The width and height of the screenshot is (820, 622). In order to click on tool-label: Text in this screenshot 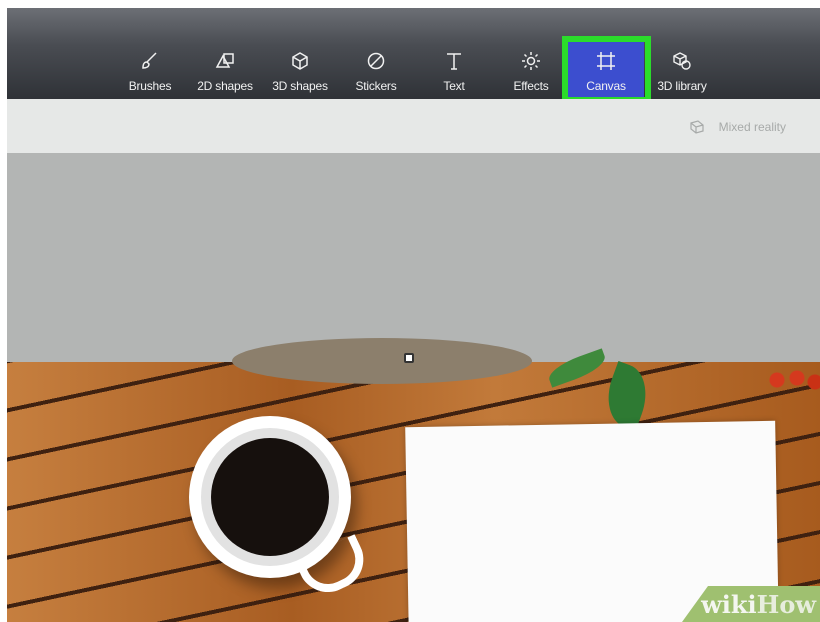, I will do `click(454, 86)`.